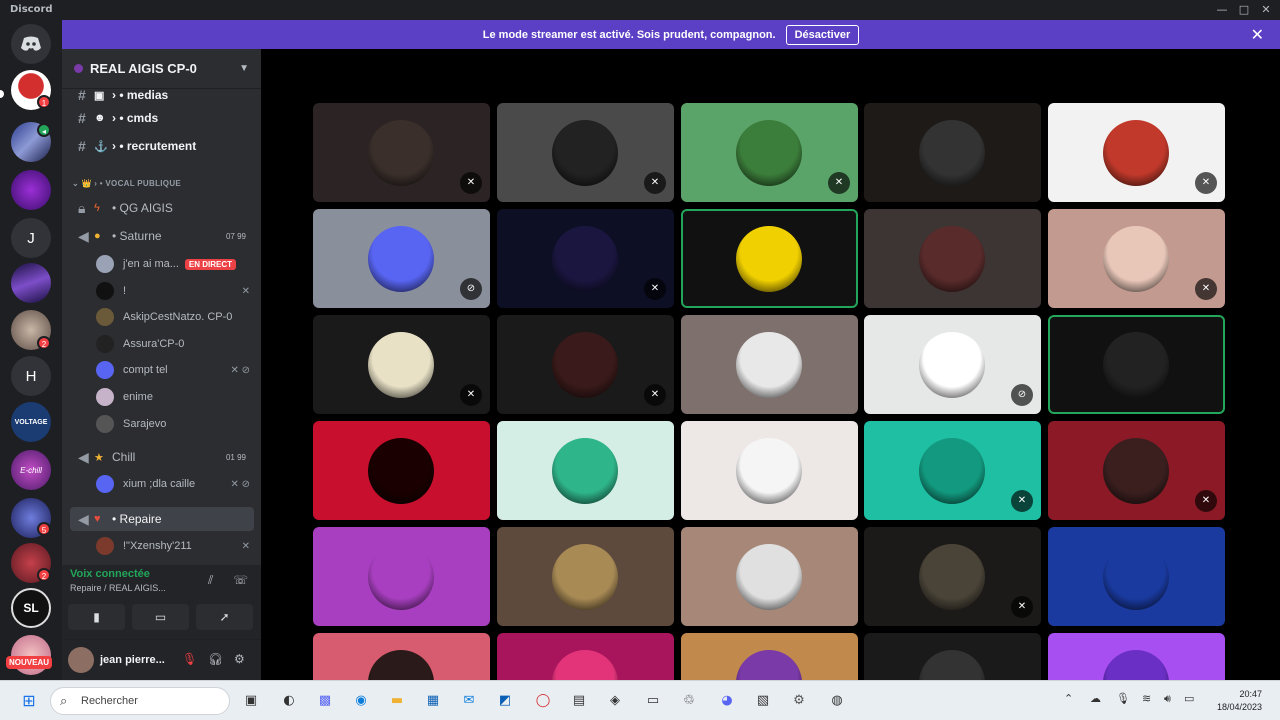  I want to click on cloud-icon: ☁, so click(1095, 698).